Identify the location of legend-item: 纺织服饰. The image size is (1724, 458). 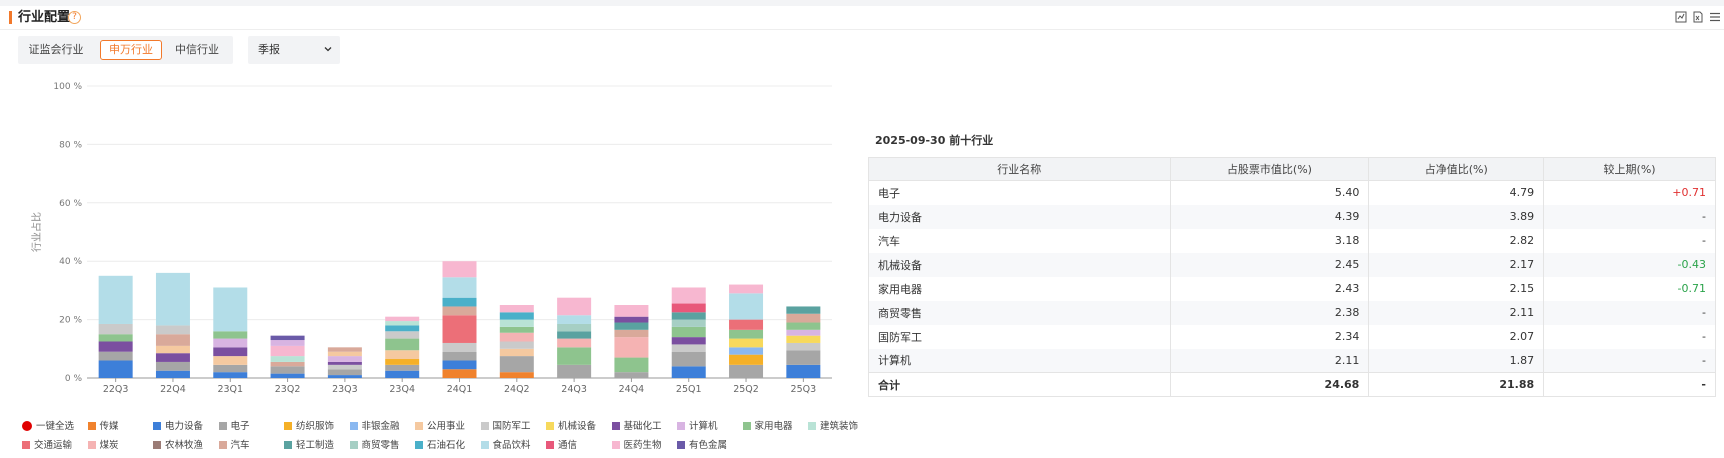
(309, 427).